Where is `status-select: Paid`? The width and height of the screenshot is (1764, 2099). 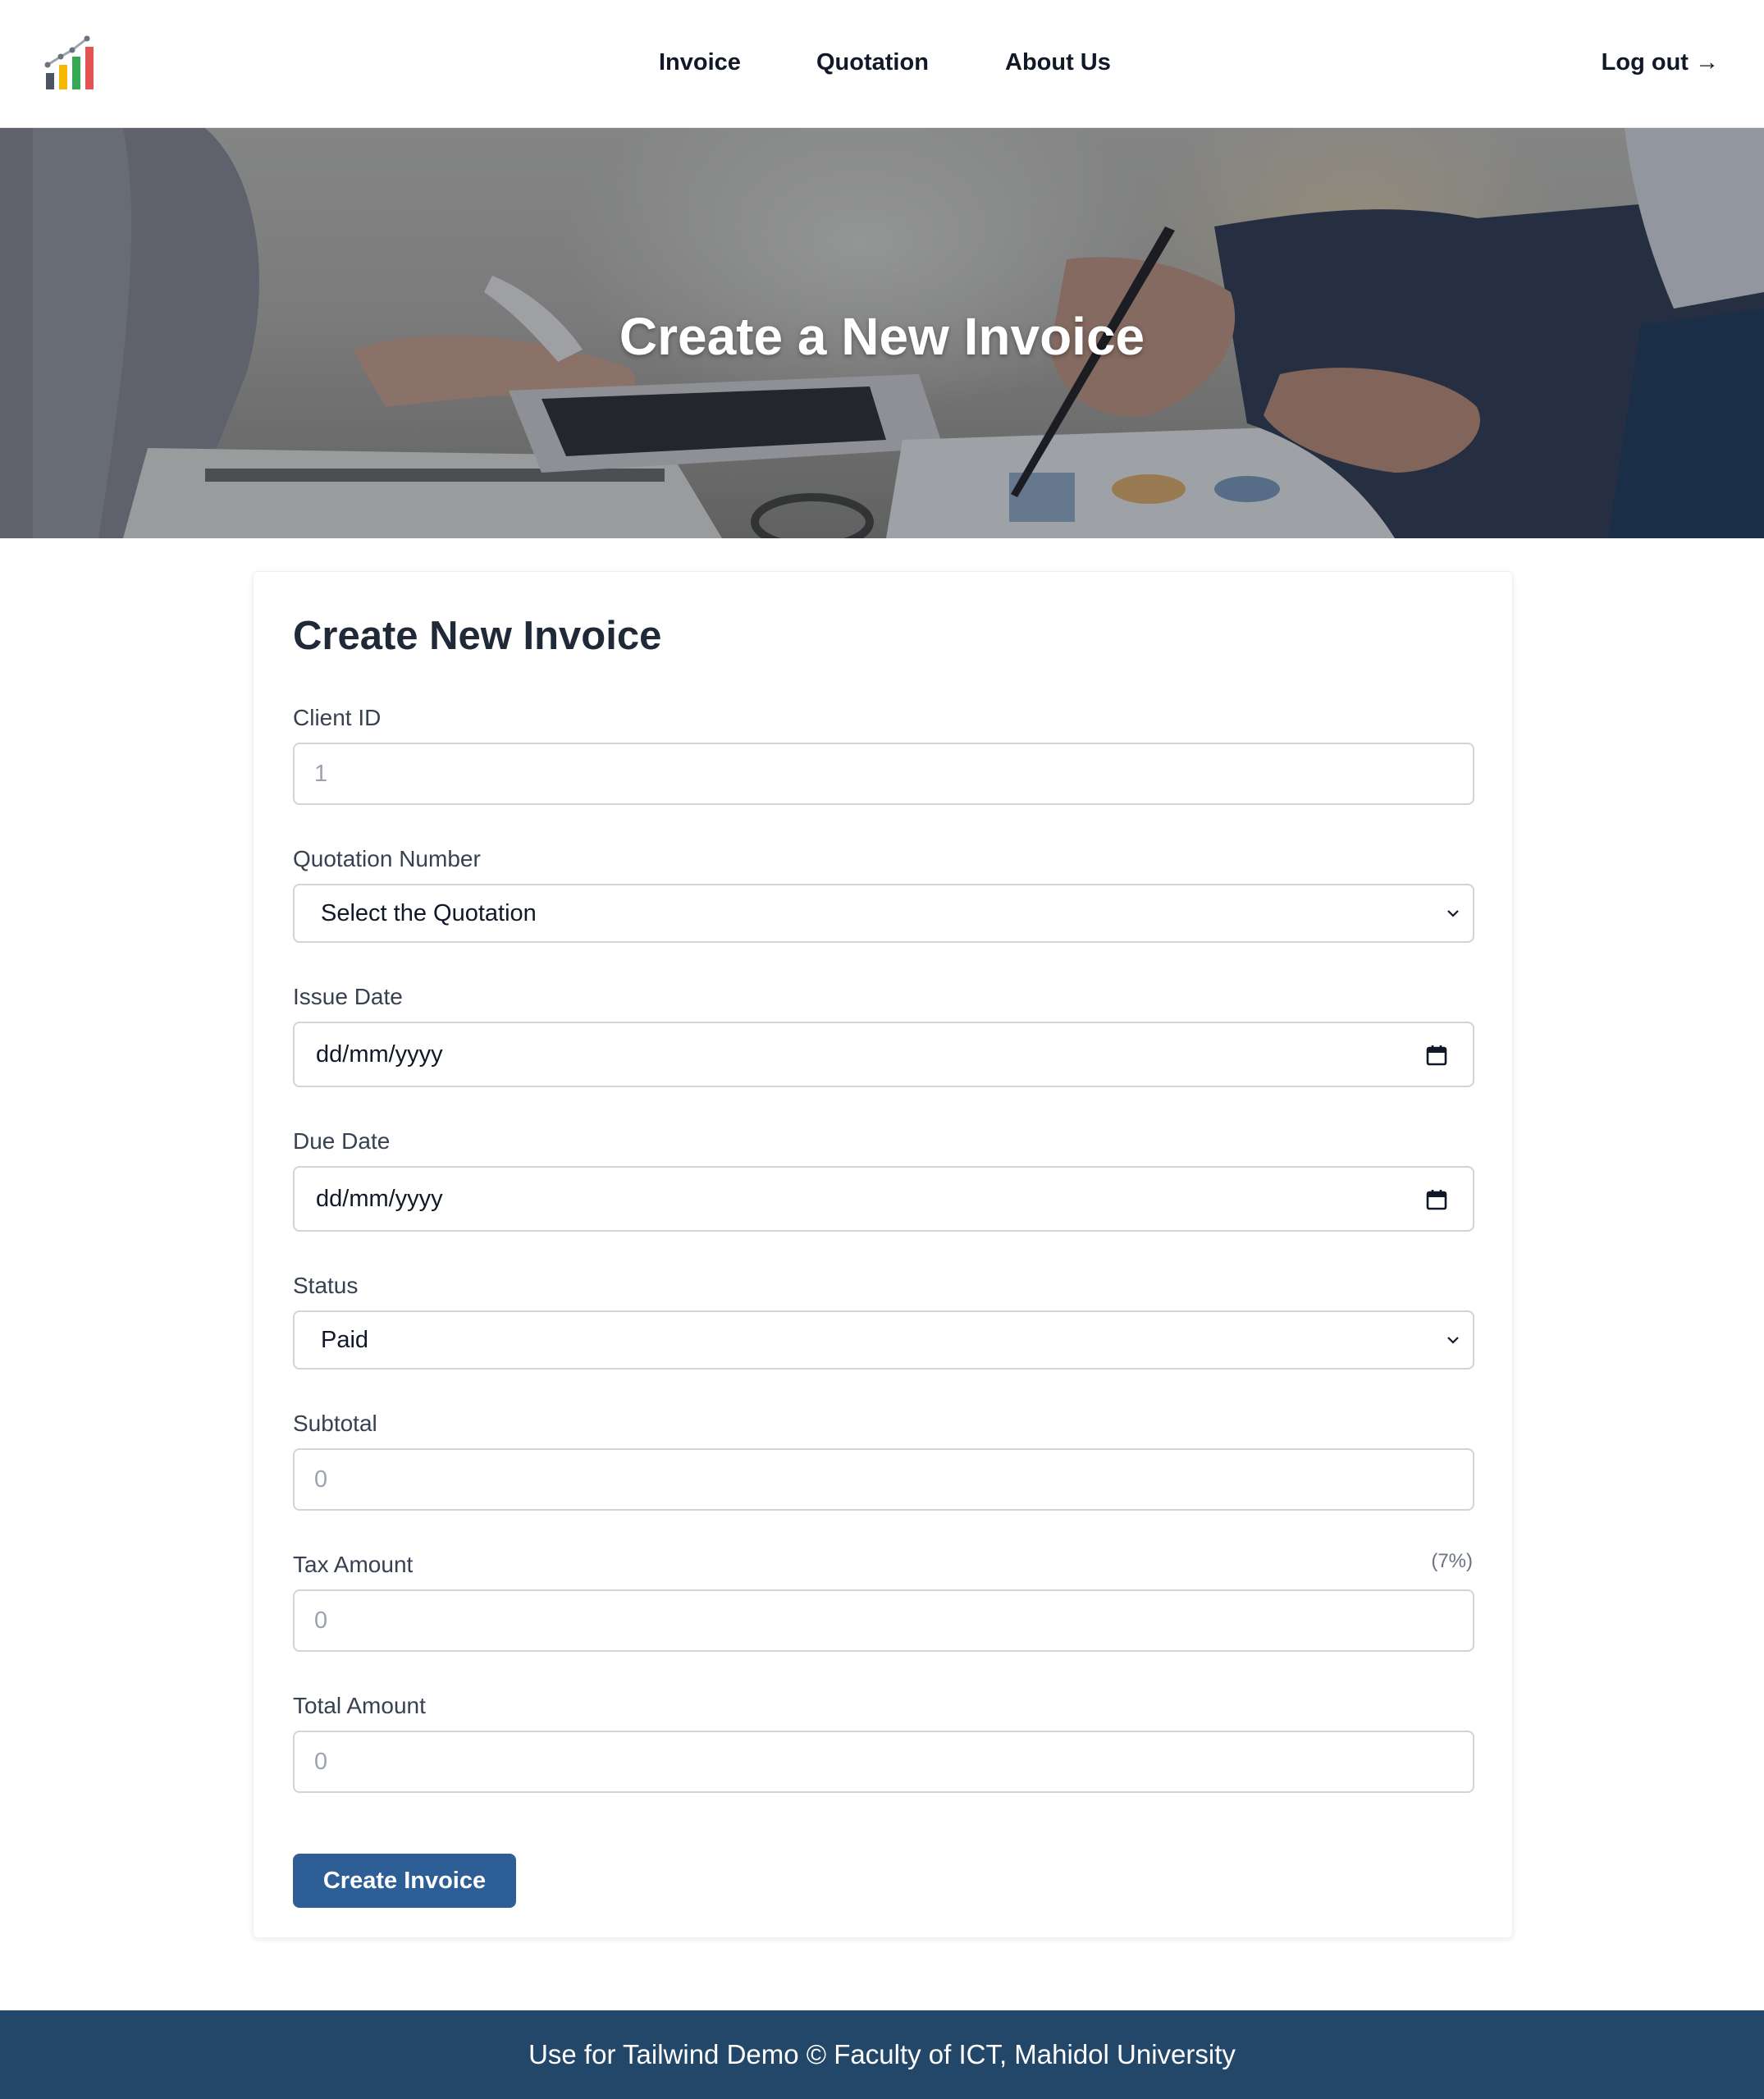 status-select: Paid is located at coordinates (884, 1340).